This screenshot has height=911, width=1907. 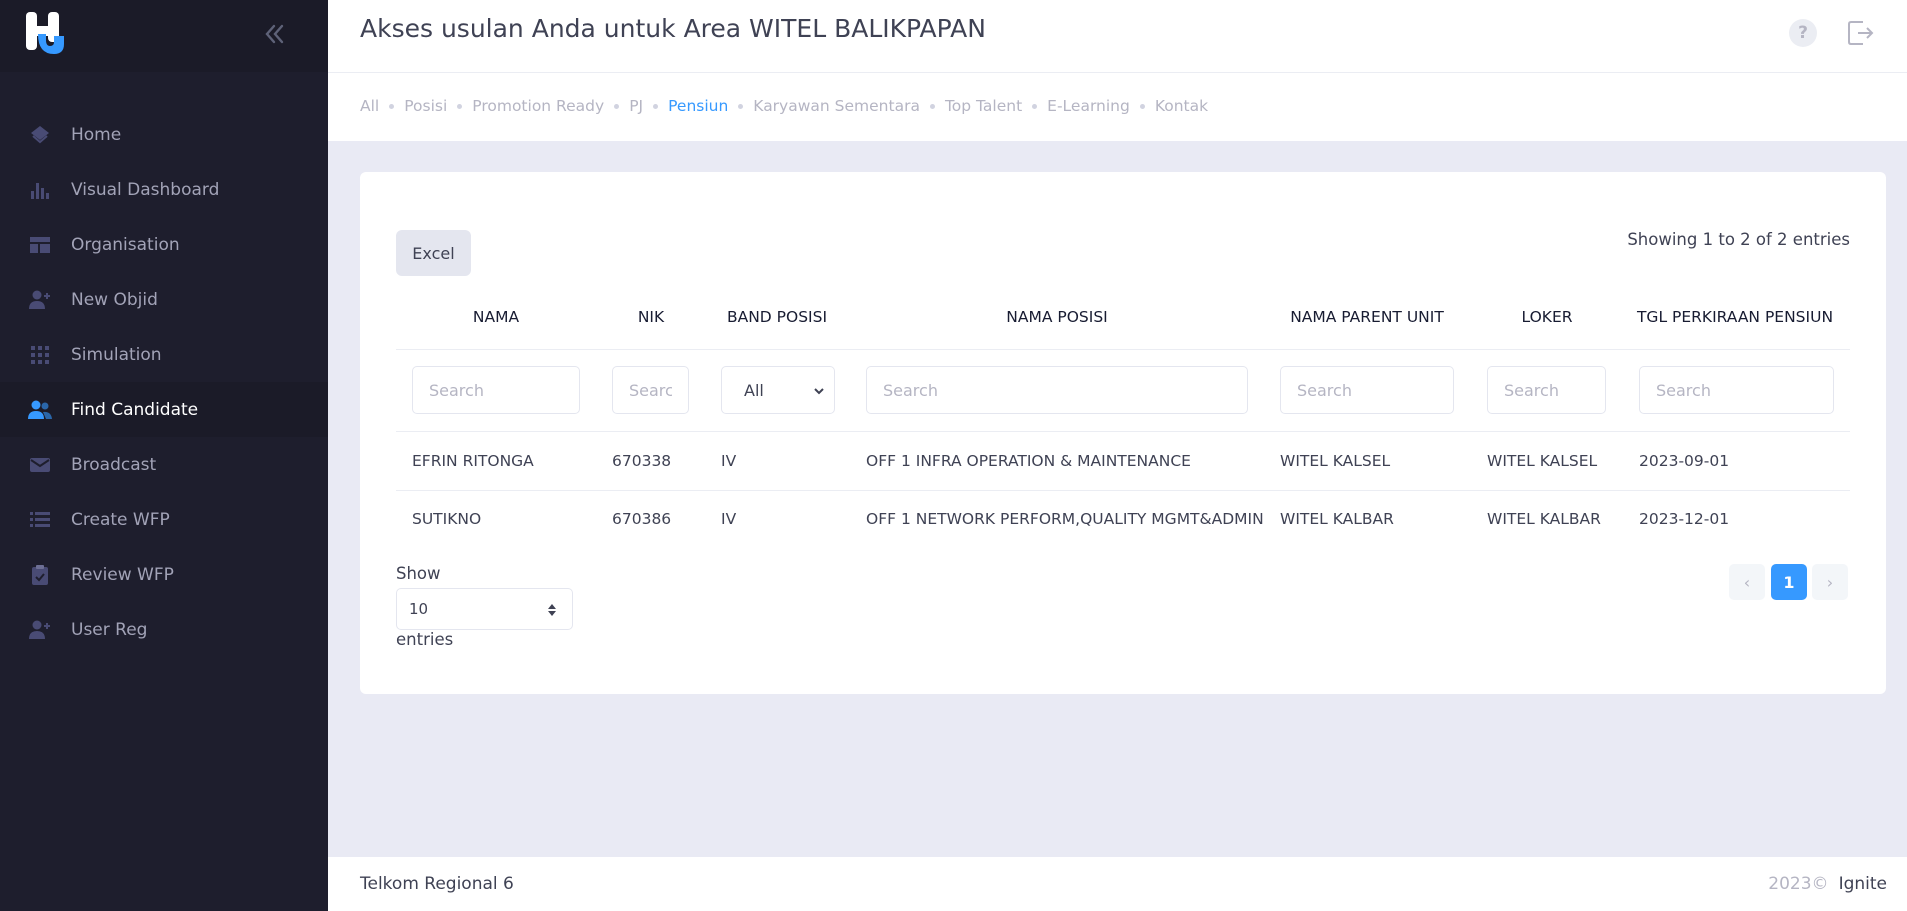 What do you see at coordinates (135, 409) in the screenshot?
I see `sidebar-item-label: Find Candidate` at bounding box center [135, 409].